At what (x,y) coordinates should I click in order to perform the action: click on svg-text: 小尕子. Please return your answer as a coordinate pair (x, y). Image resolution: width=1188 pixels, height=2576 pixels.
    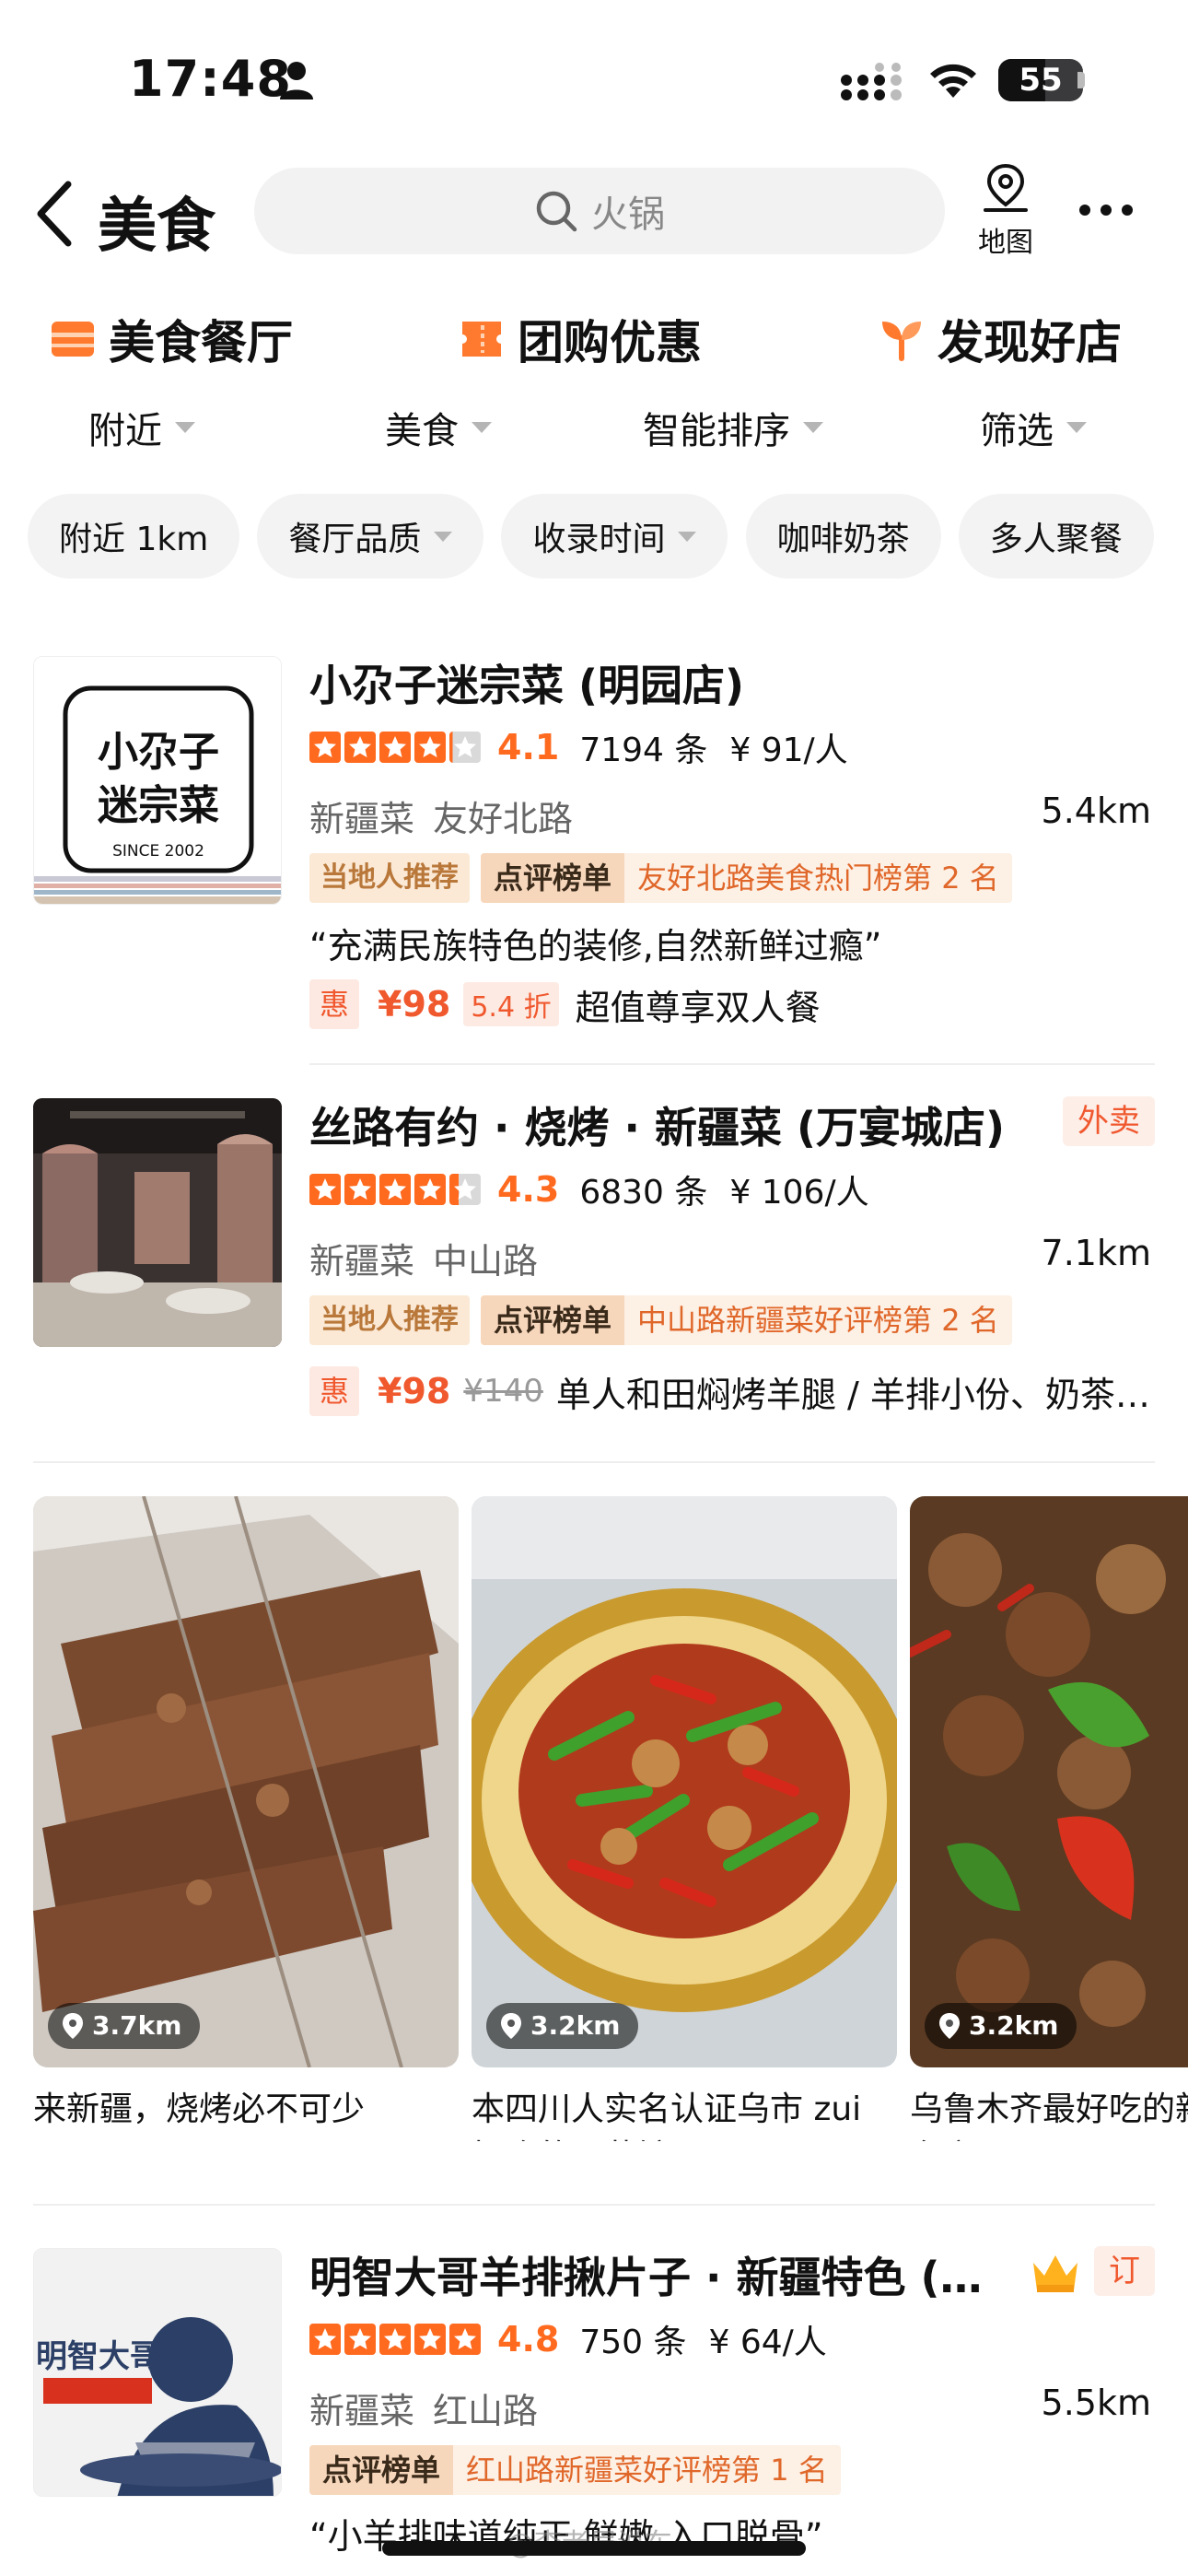
    Looking at the image, I should click on (158, 752).